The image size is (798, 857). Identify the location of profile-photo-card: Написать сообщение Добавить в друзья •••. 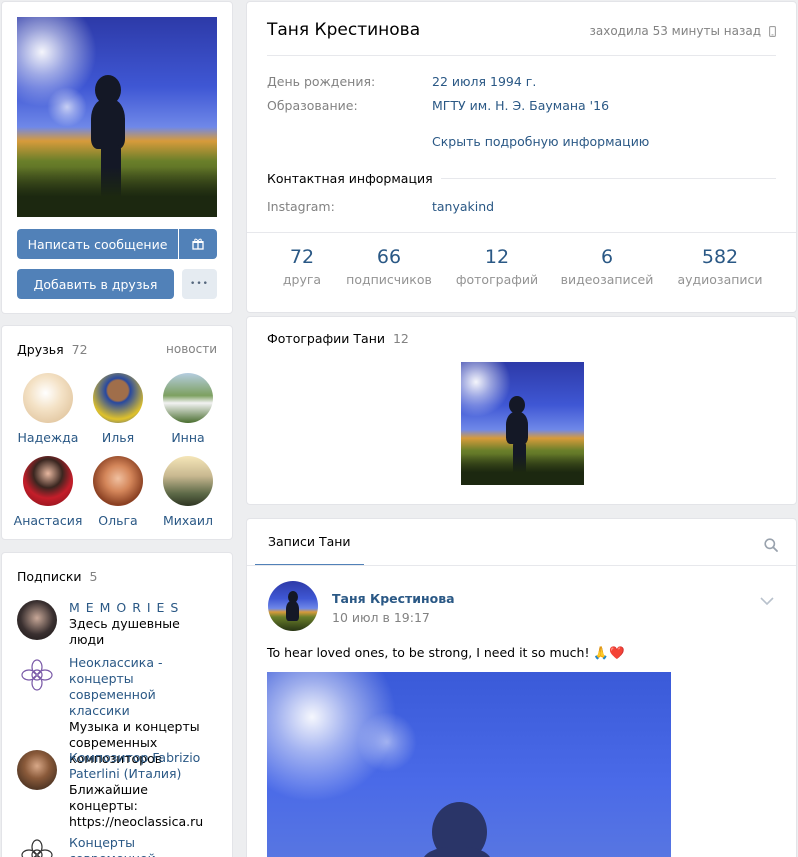
(117, 157).